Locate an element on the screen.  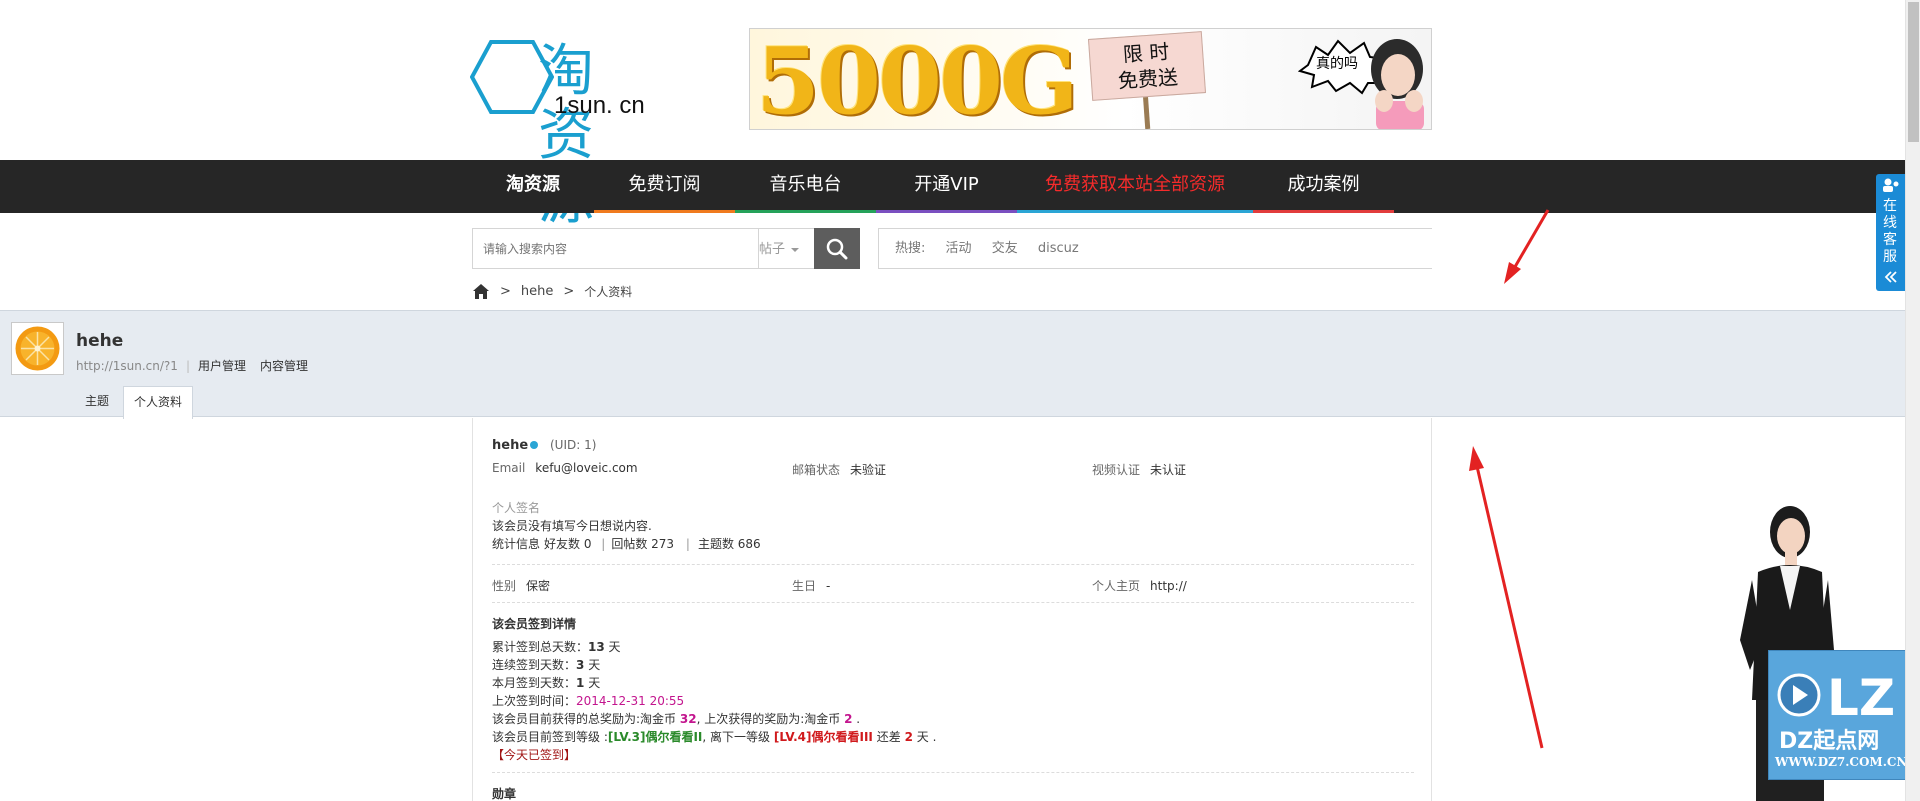
reward-total: 32 is located at coordinates (688, 719).